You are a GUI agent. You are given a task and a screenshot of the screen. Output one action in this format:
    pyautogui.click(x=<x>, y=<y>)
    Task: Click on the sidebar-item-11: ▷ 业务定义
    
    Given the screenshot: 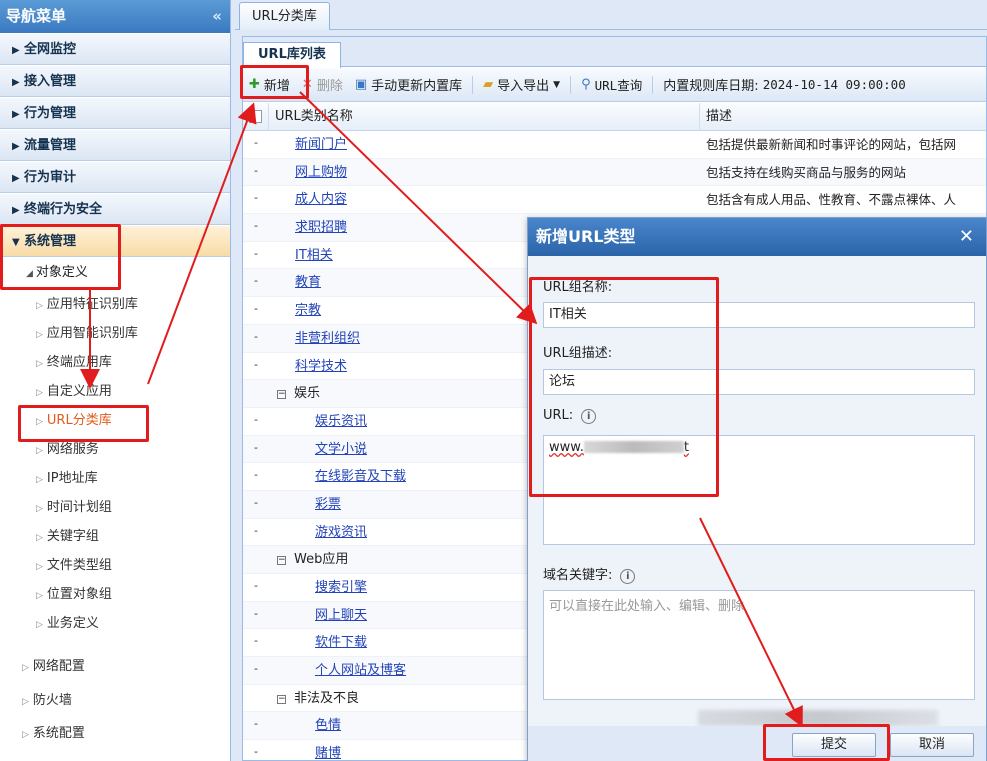 What is the action you would take?
    pyautogui.click(x=115, y=623)
    